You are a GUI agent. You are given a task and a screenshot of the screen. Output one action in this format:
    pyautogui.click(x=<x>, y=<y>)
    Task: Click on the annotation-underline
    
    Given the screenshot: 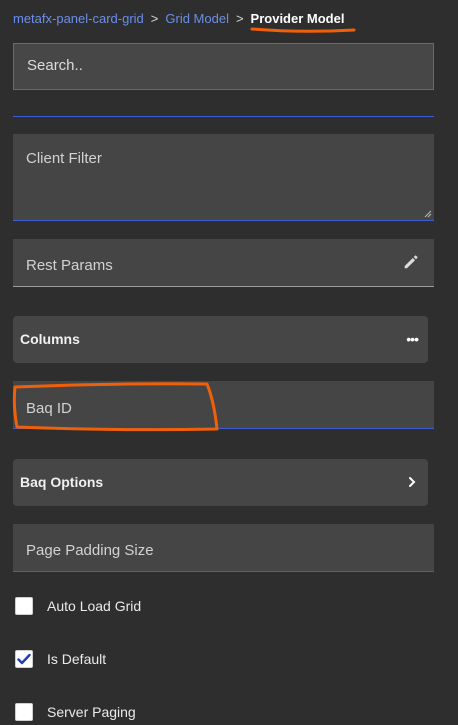 What is the action you would take?
    pyautogui.click(x=303, y=30)
    